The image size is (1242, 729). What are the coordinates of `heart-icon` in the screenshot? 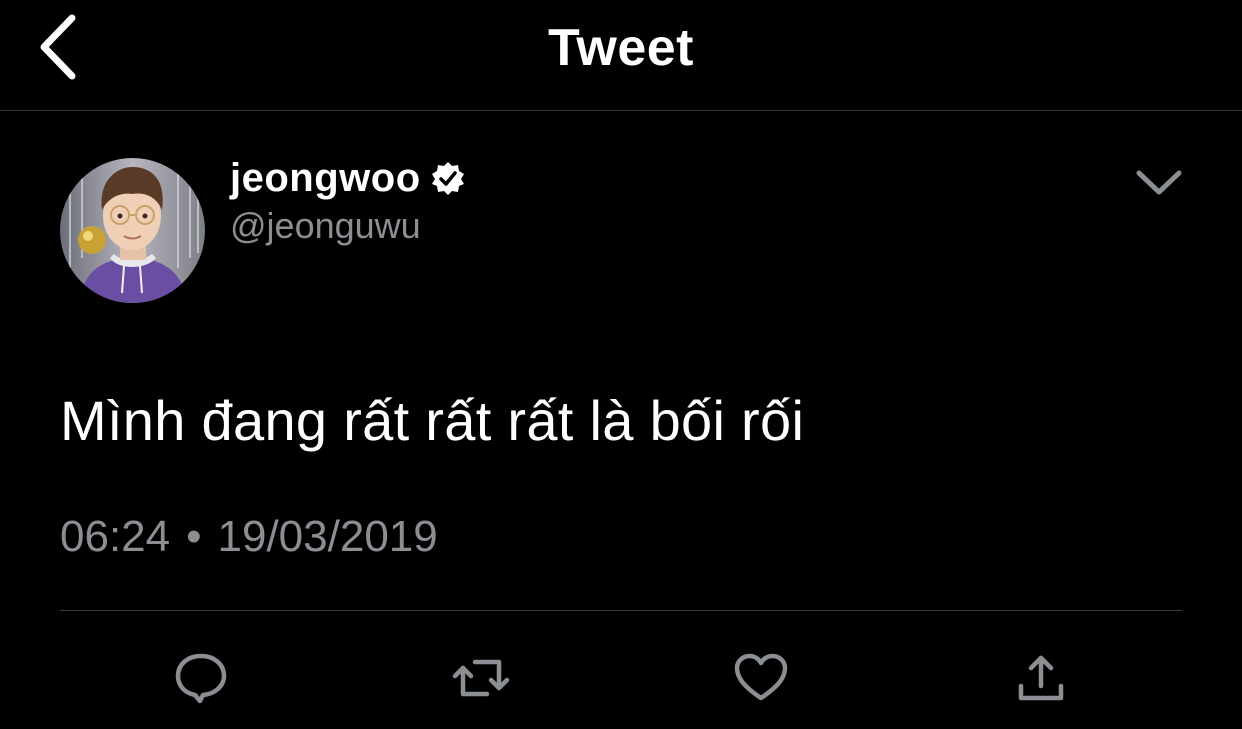 It's located at (761, 677).